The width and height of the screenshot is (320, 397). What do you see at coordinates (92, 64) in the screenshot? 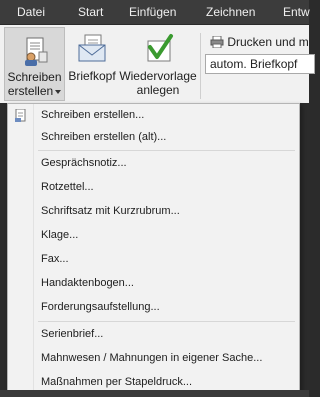
I see `briefkopf-button: Briefkopf` at bounding box center [92, 64].